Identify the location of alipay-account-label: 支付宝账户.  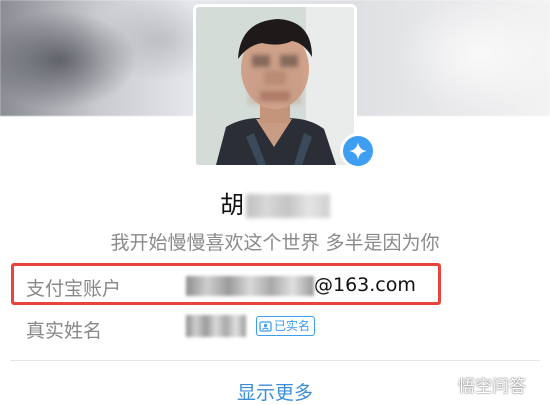
(74, 289).